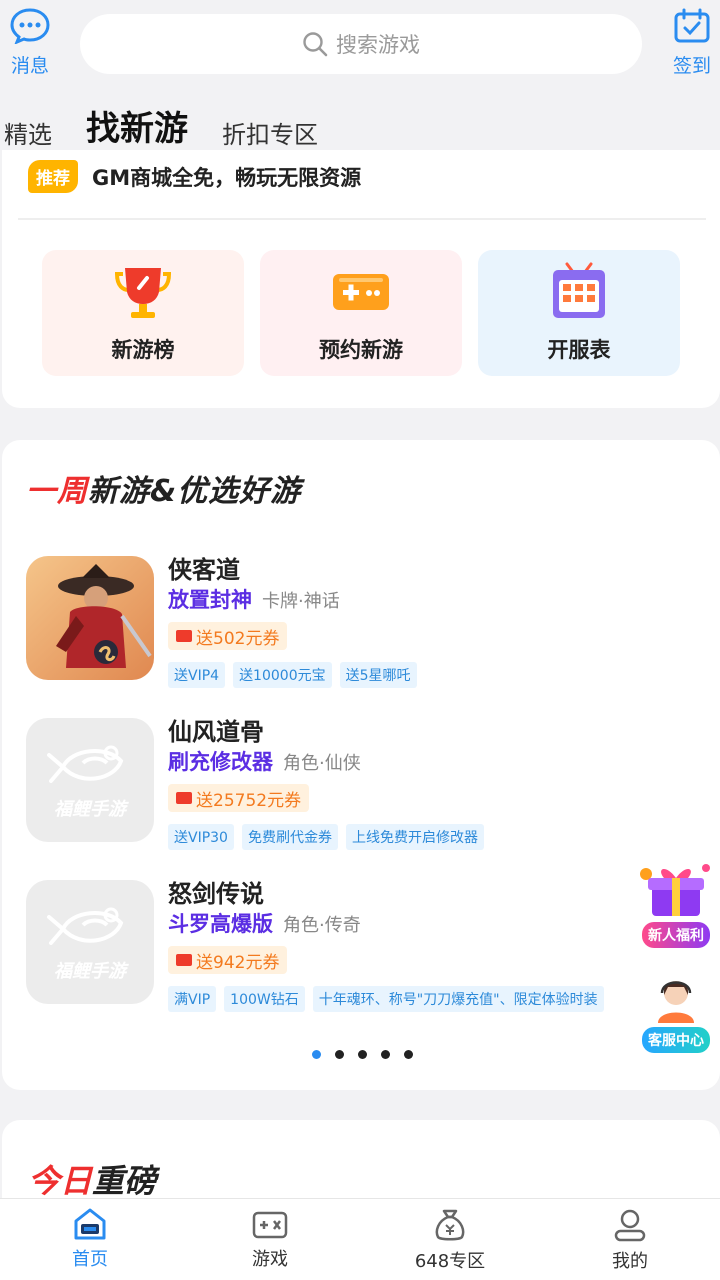 This screenshot has width=720, height=1280. Describe the element at coordinates (450, 1225) in the screenshot. I see `money-bag-icon` at that location.